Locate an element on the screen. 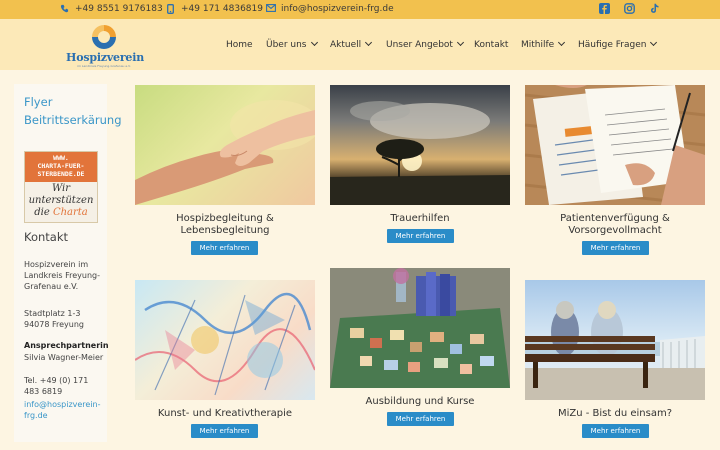  nav-aktuell: Aktuell is located at coordinates (351, 44).